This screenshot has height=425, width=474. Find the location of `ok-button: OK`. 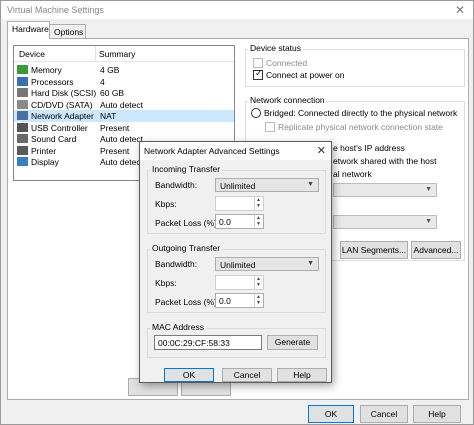

ok-button: OK is located at coordinates (331, 414).